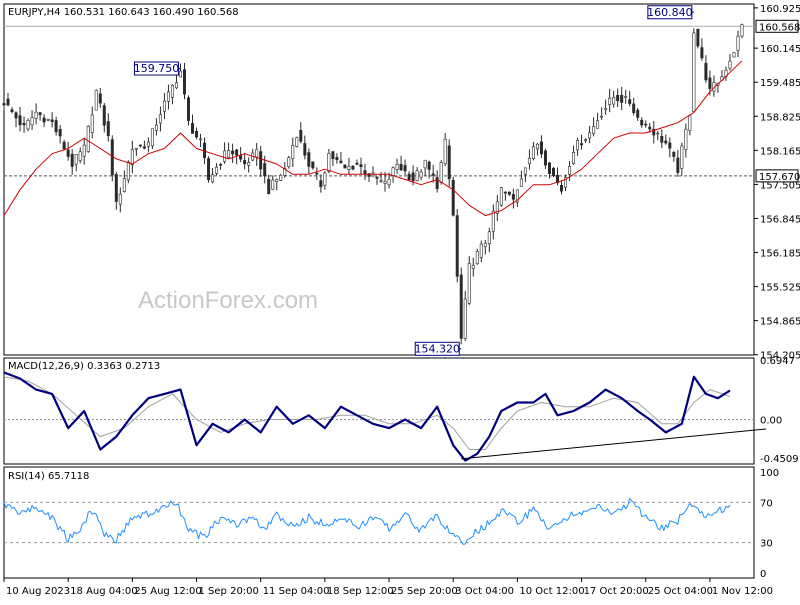 This screenshot has width=800, height=605. I want to click on macd-axis-label: 0.6947, so click(777, 361).